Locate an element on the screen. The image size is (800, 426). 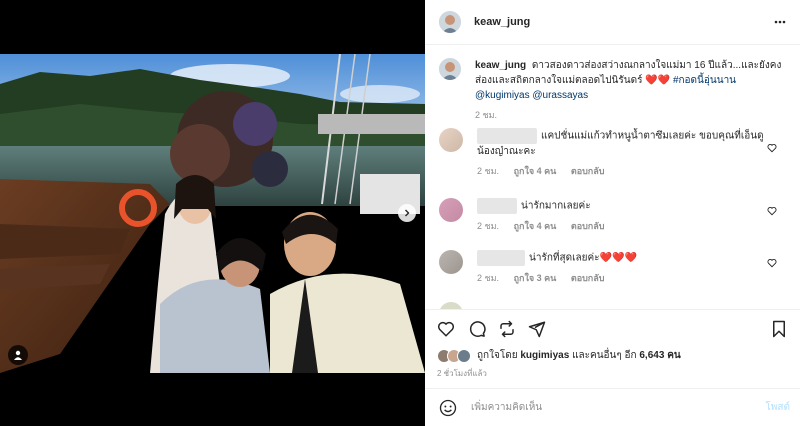
add-comment-bar: เพิ่มความคิดเห็น โพสต์ is located at coordinates (612, 407).